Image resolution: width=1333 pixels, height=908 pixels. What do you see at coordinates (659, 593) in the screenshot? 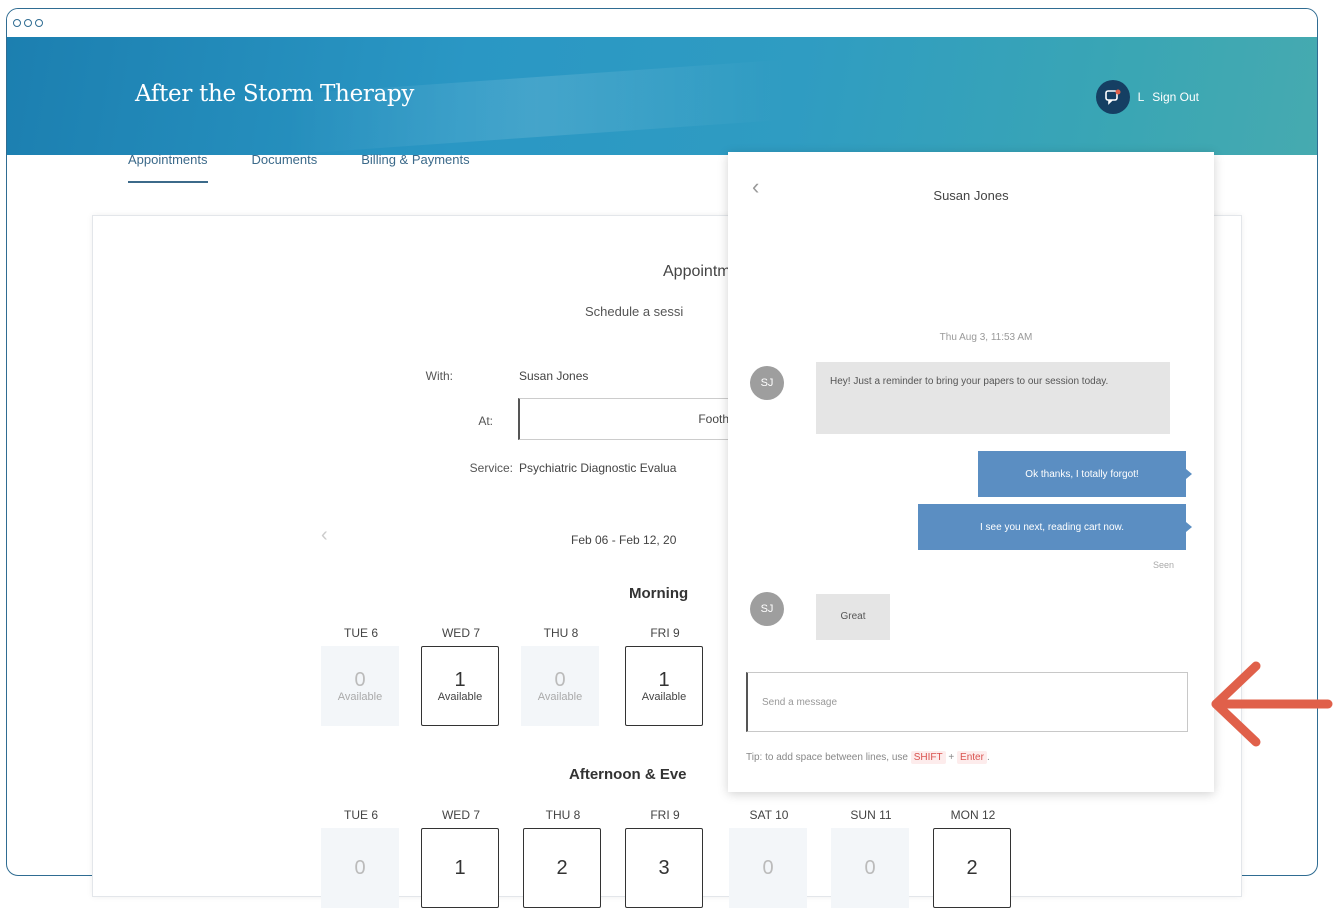
I see `morning-heading: Morning` at bounding box center [659, 593].